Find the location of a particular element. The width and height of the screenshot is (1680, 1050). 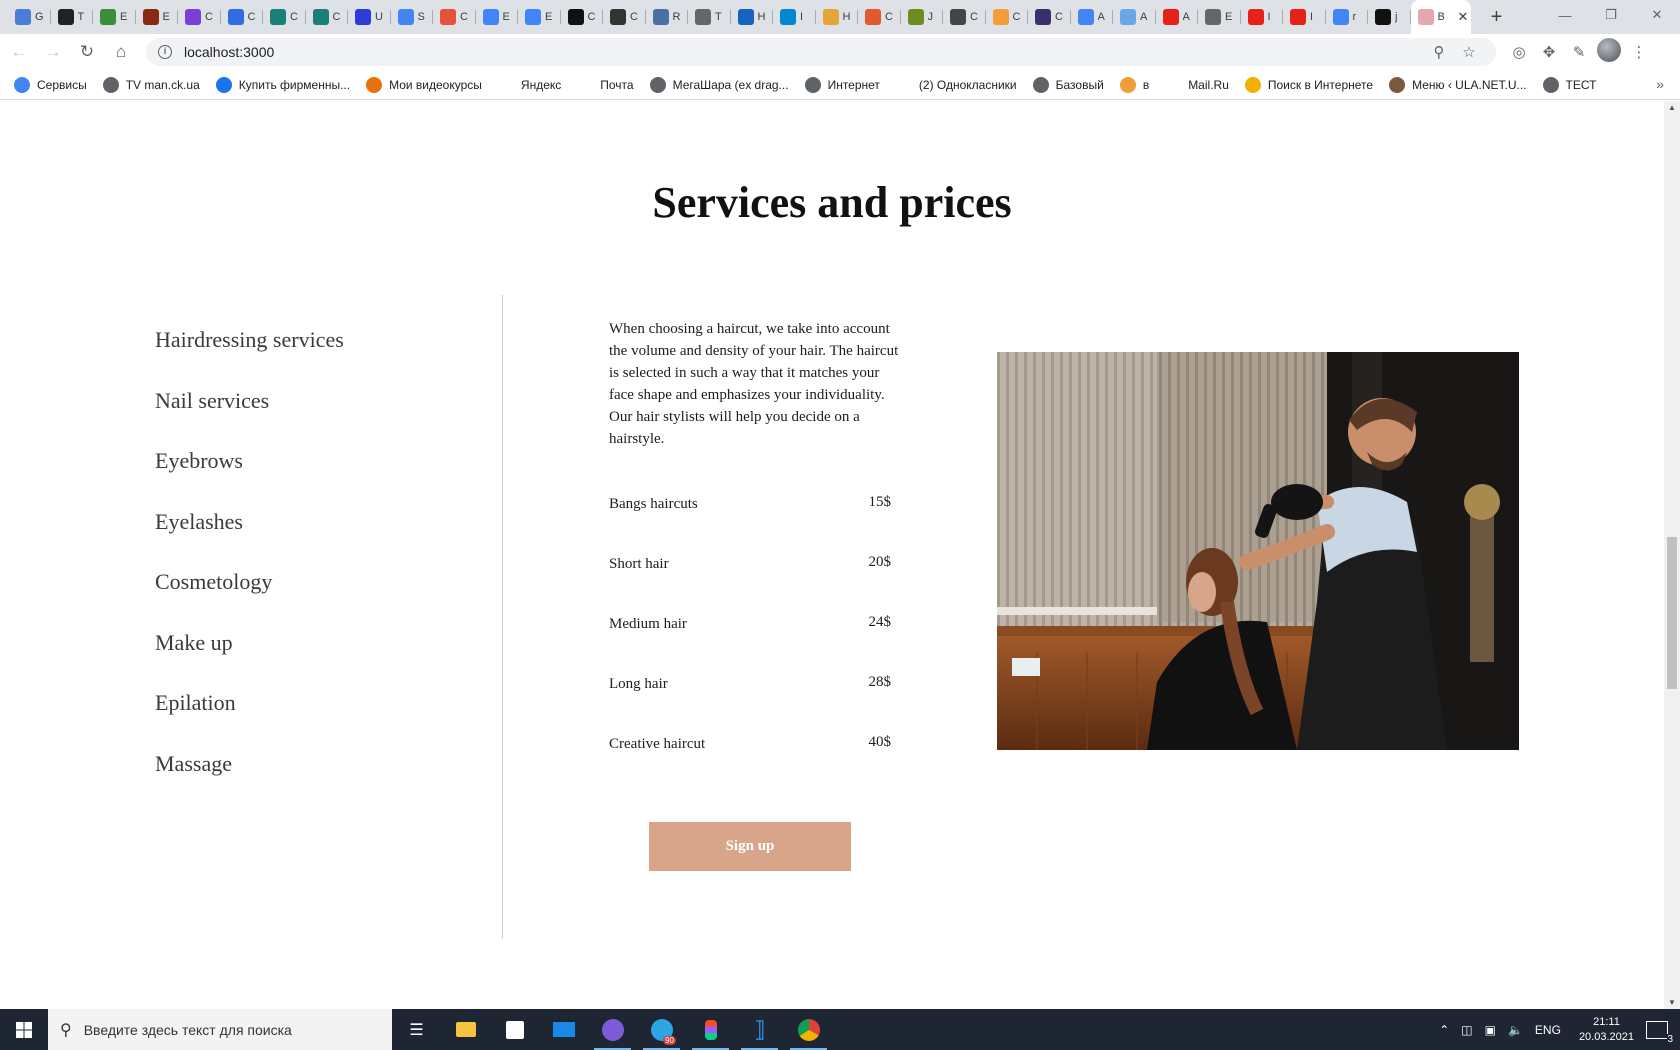

tray-app-icon: ◫ is located at coordinates (1466, 1030).